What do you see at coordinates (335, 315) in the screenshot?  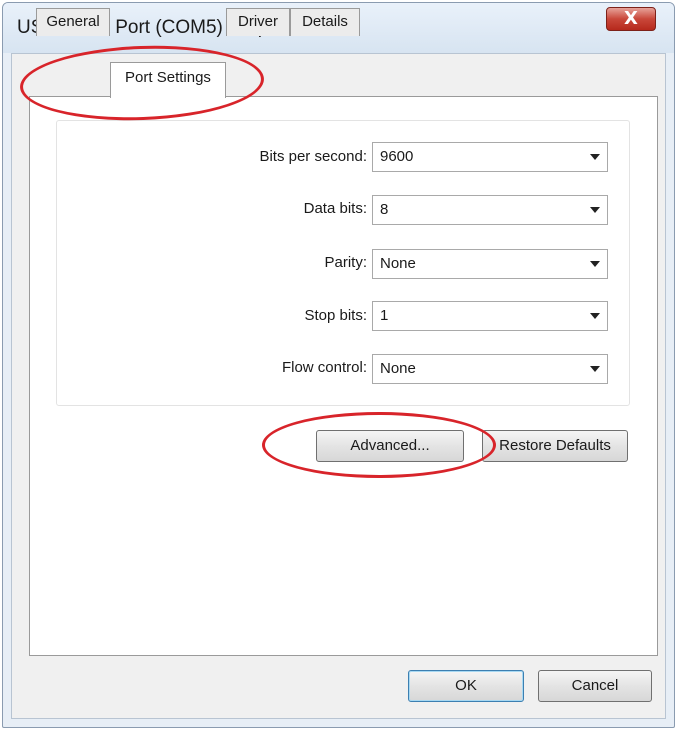 I see `stop-bits-label: Stop bits:` at bounding box center [335, 315].